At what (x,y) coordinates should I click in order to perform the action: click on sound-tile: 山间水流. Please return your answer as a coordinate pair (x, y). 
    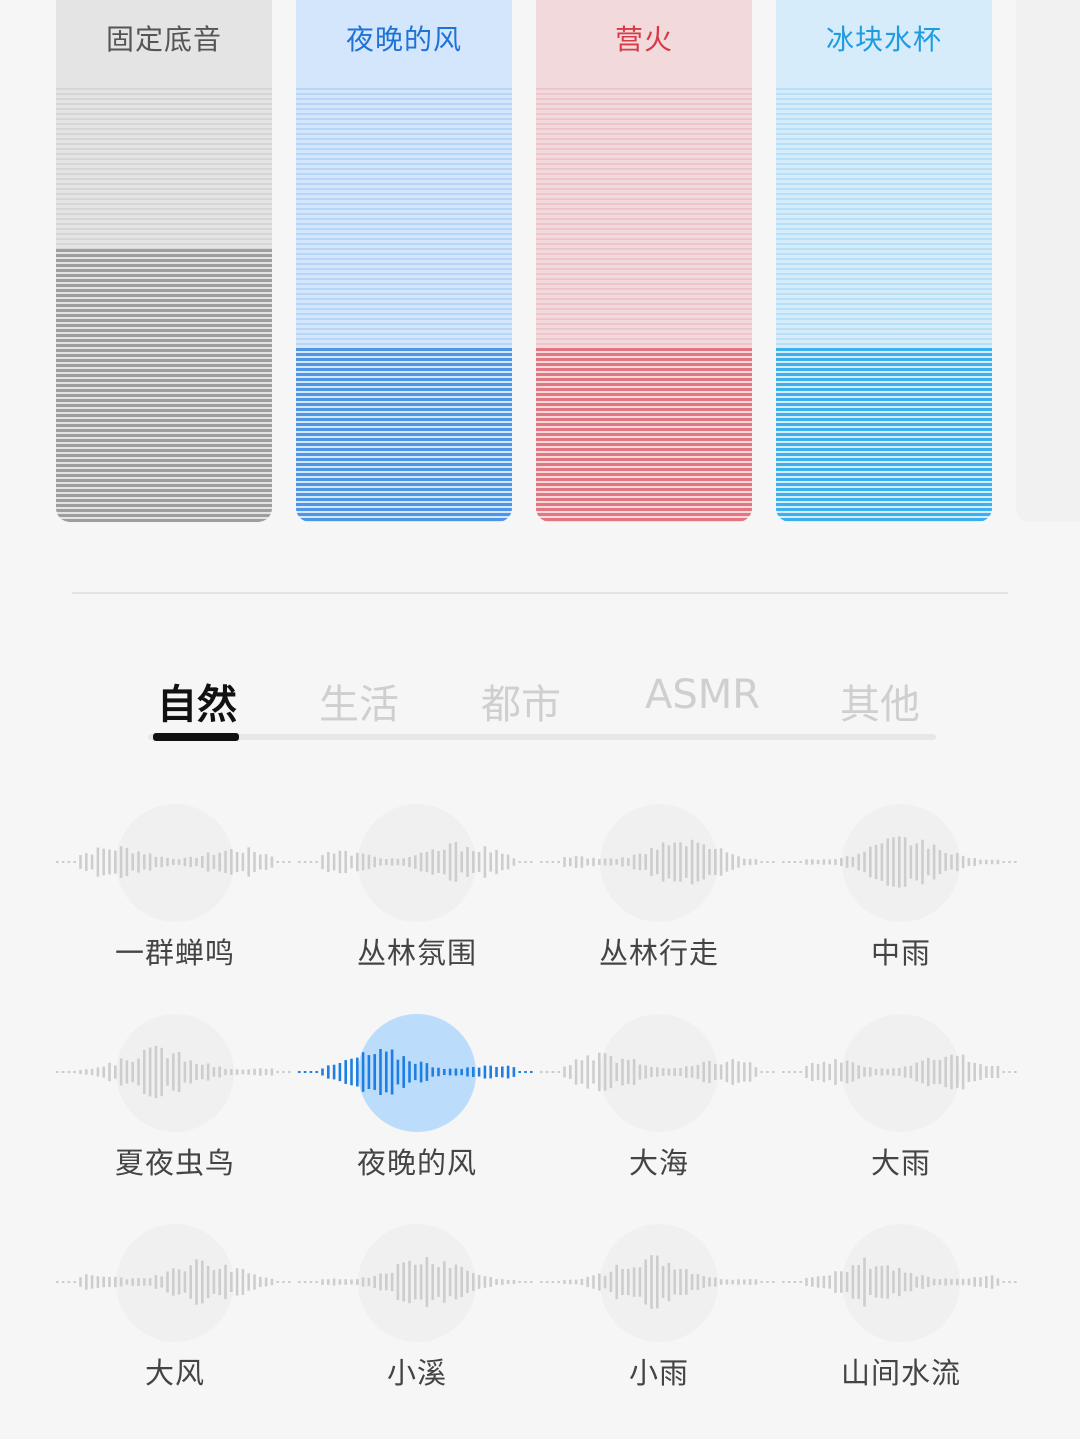
    Looking at the image, I should click on (901, 1310).